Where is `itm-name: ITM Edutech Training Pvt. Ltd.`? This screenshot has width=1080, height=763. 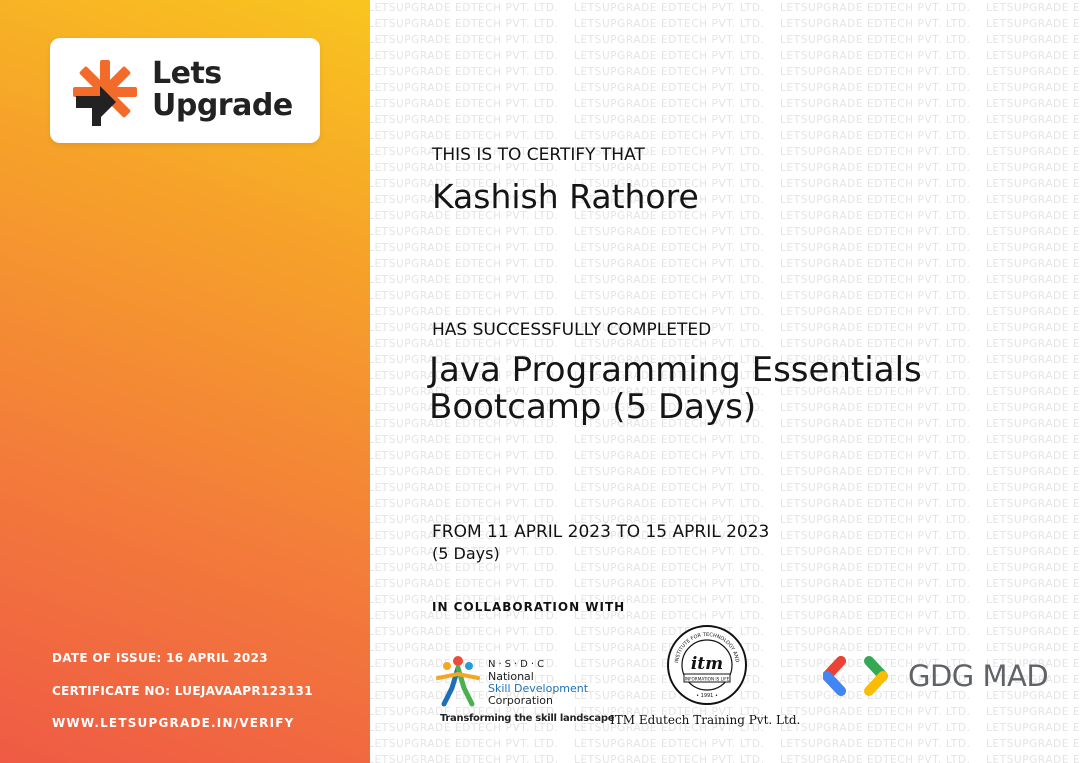
itm-name: ITM Edutech Training Pvt. Ltd. is located at coordinates (705, 720).